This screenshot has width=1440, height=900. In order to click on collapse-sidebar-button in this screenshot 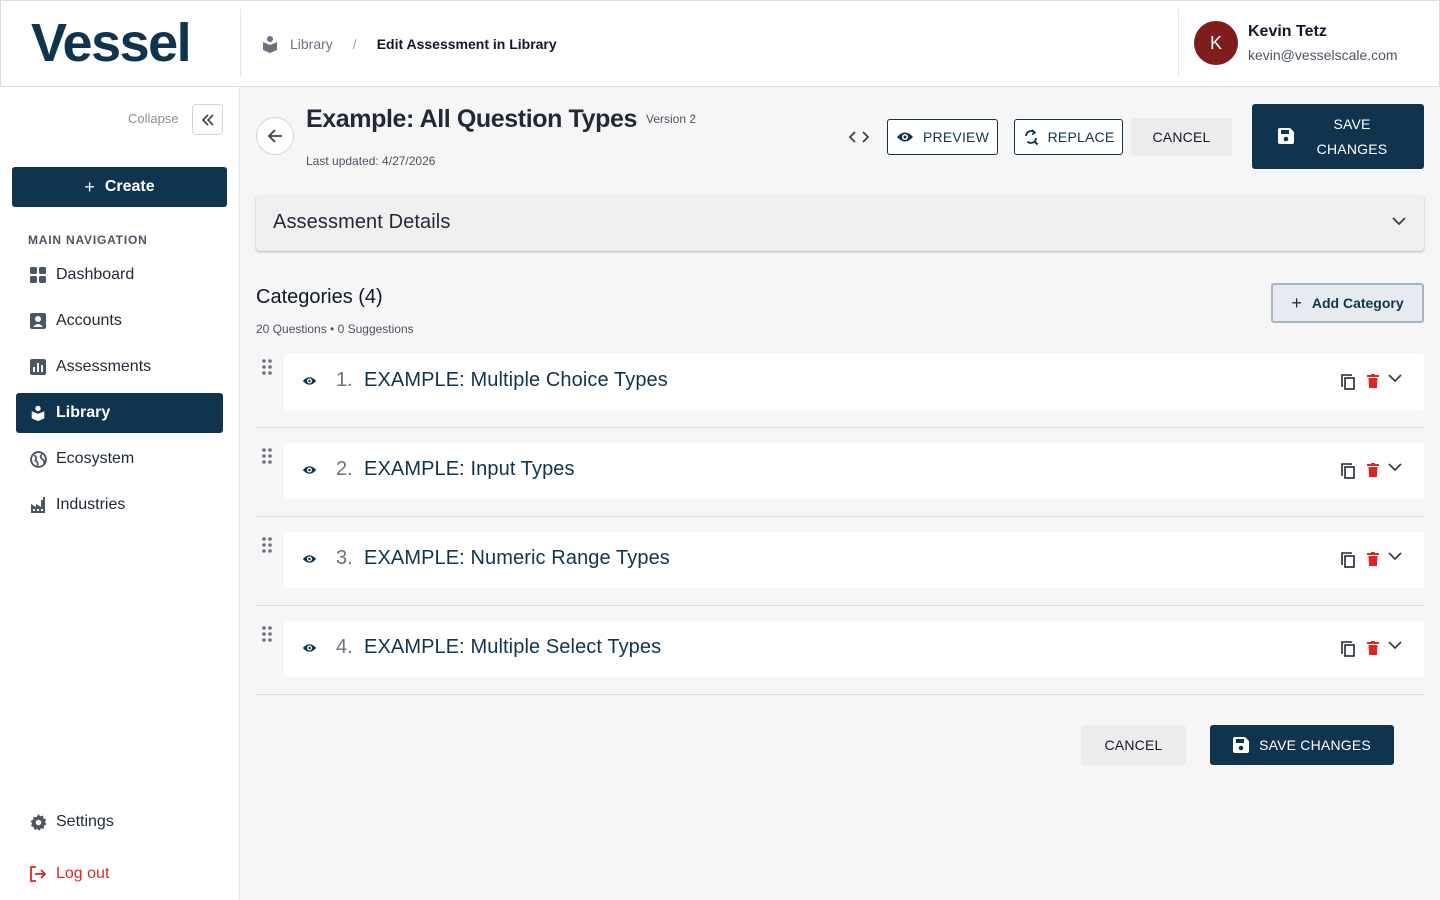, I will do `click(207, 119)`.